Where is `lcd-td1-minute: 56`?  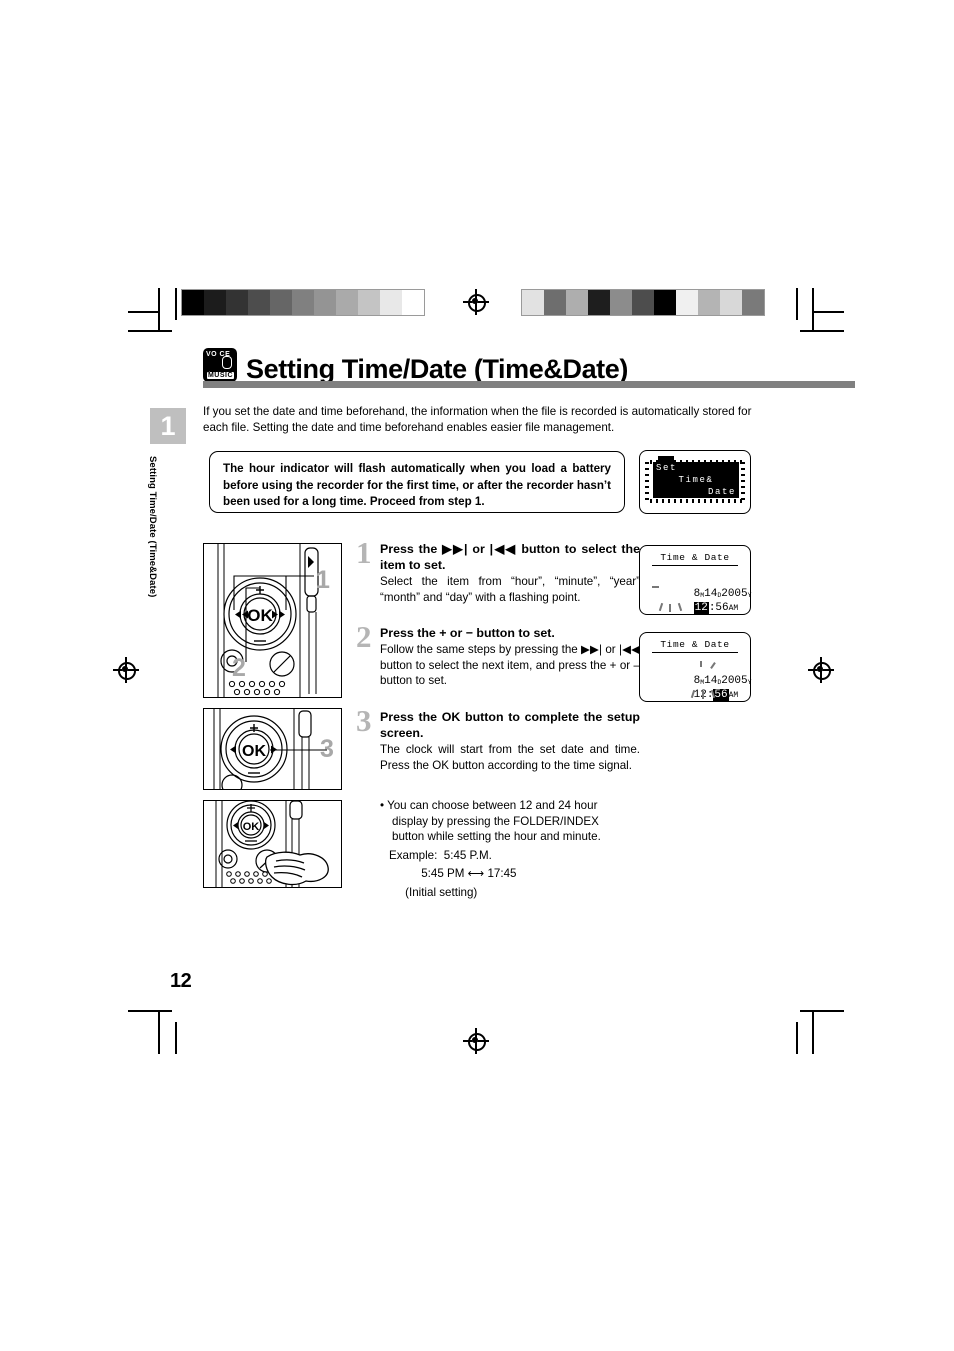 lcd-td1-minute: 56 is located at coordinates (722, 608).